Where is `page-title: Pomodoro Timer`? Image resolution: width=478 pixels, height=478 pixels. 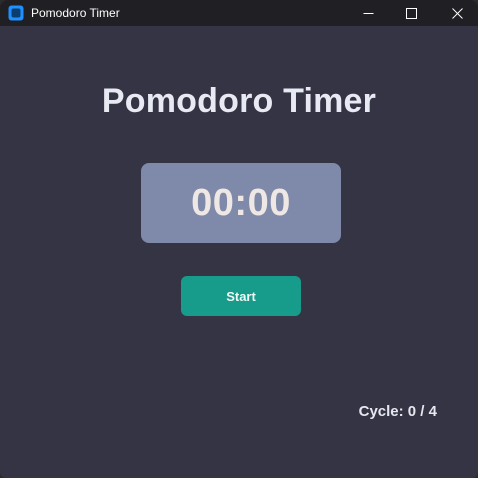 page-title: Pomodoro Timer is located at coordinates (239, 101).